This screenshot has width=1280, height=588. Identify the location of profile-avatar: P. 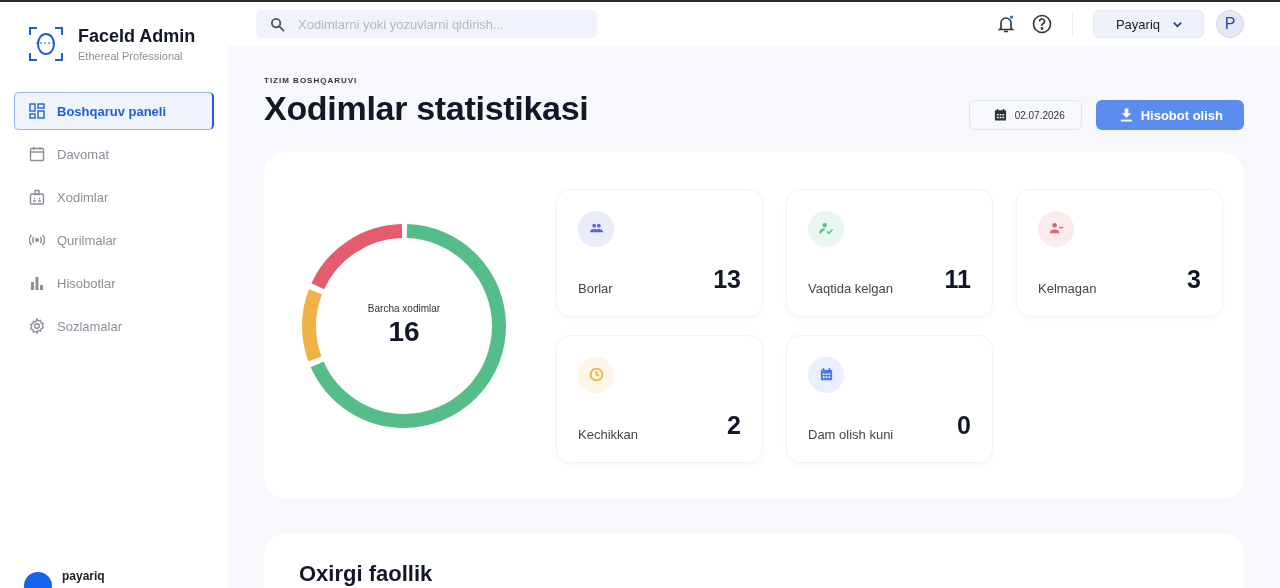
(1230, 24).